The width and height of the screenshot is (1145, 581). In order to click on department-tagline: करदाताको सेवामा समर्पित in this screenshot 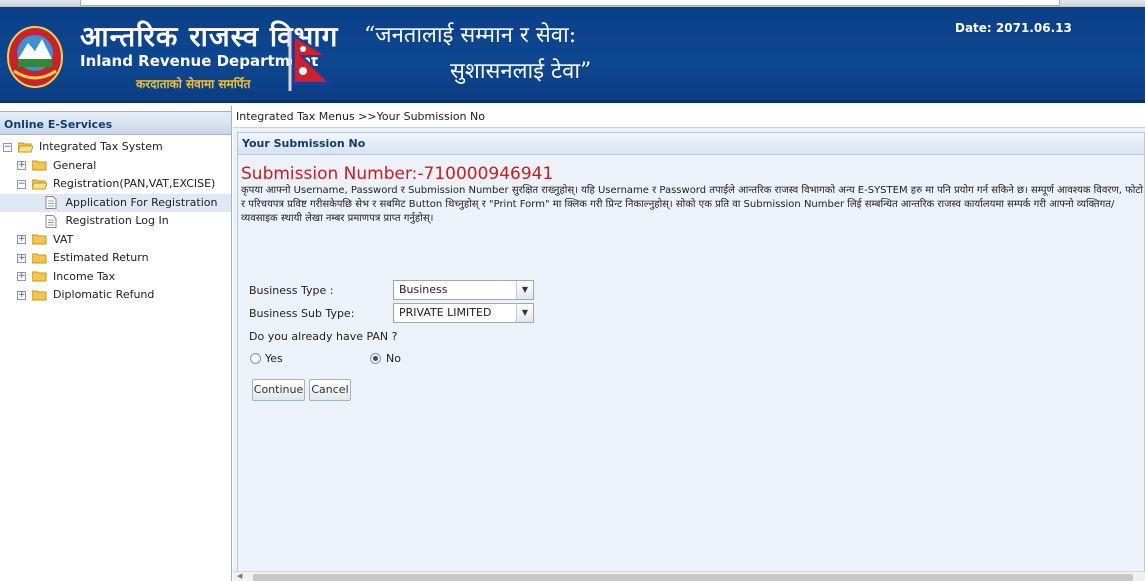, I will do `click(193, 84)`.